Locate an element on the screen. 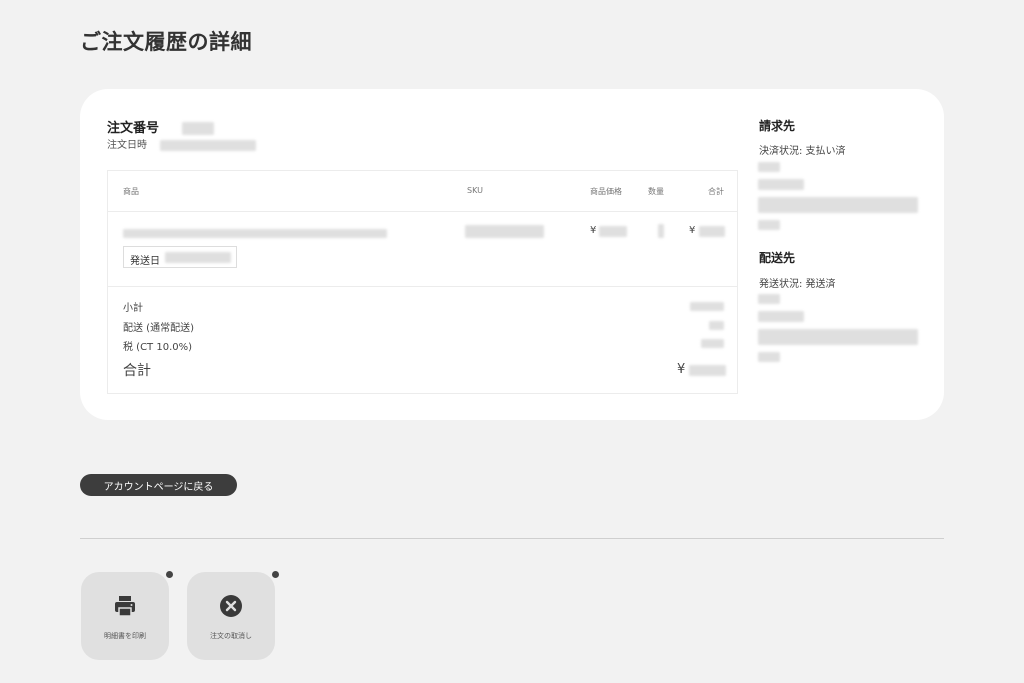 The height and width of the screenshot is (683, 1024). back-to-account-button: アカウントページに戻る is located at coordinates (158, 485).